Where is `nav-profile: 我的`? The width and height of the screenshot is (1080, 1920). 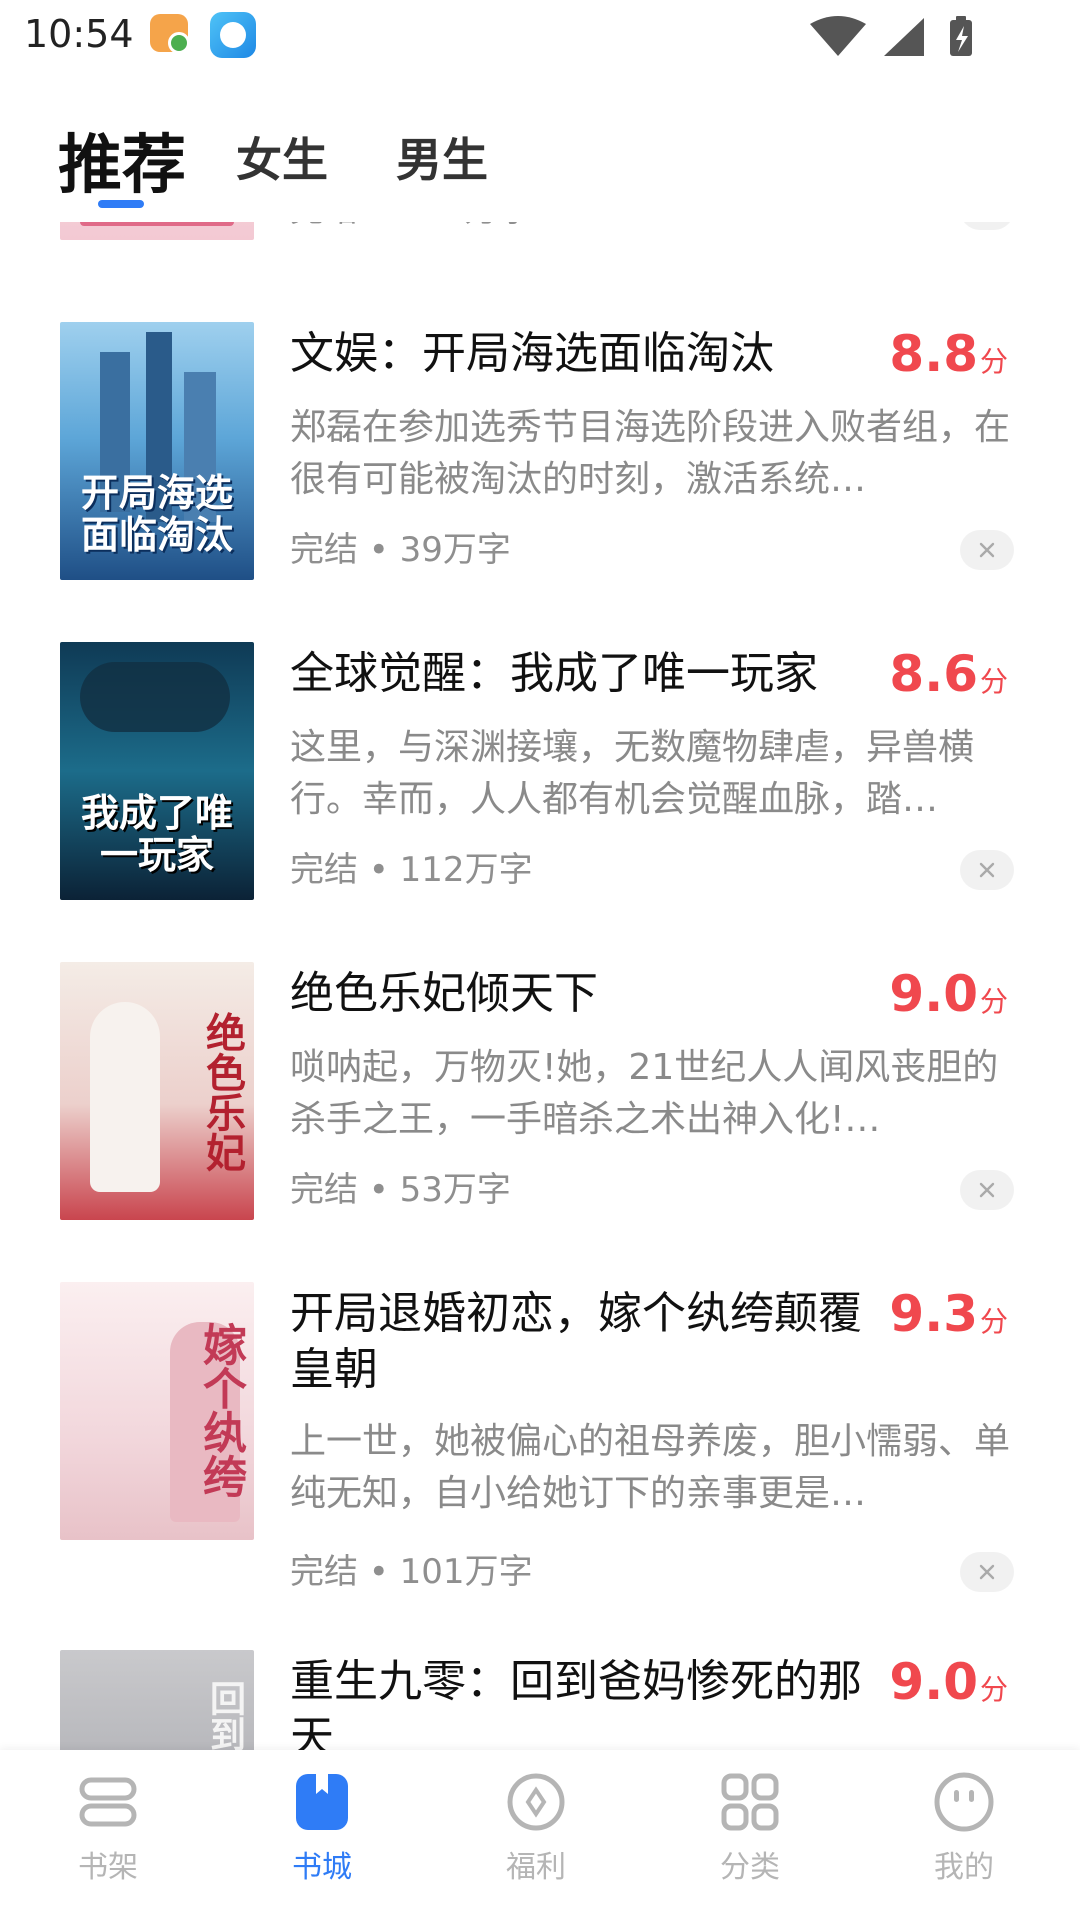
nav-profile: 我的 is located at coordinates (964, 1830).